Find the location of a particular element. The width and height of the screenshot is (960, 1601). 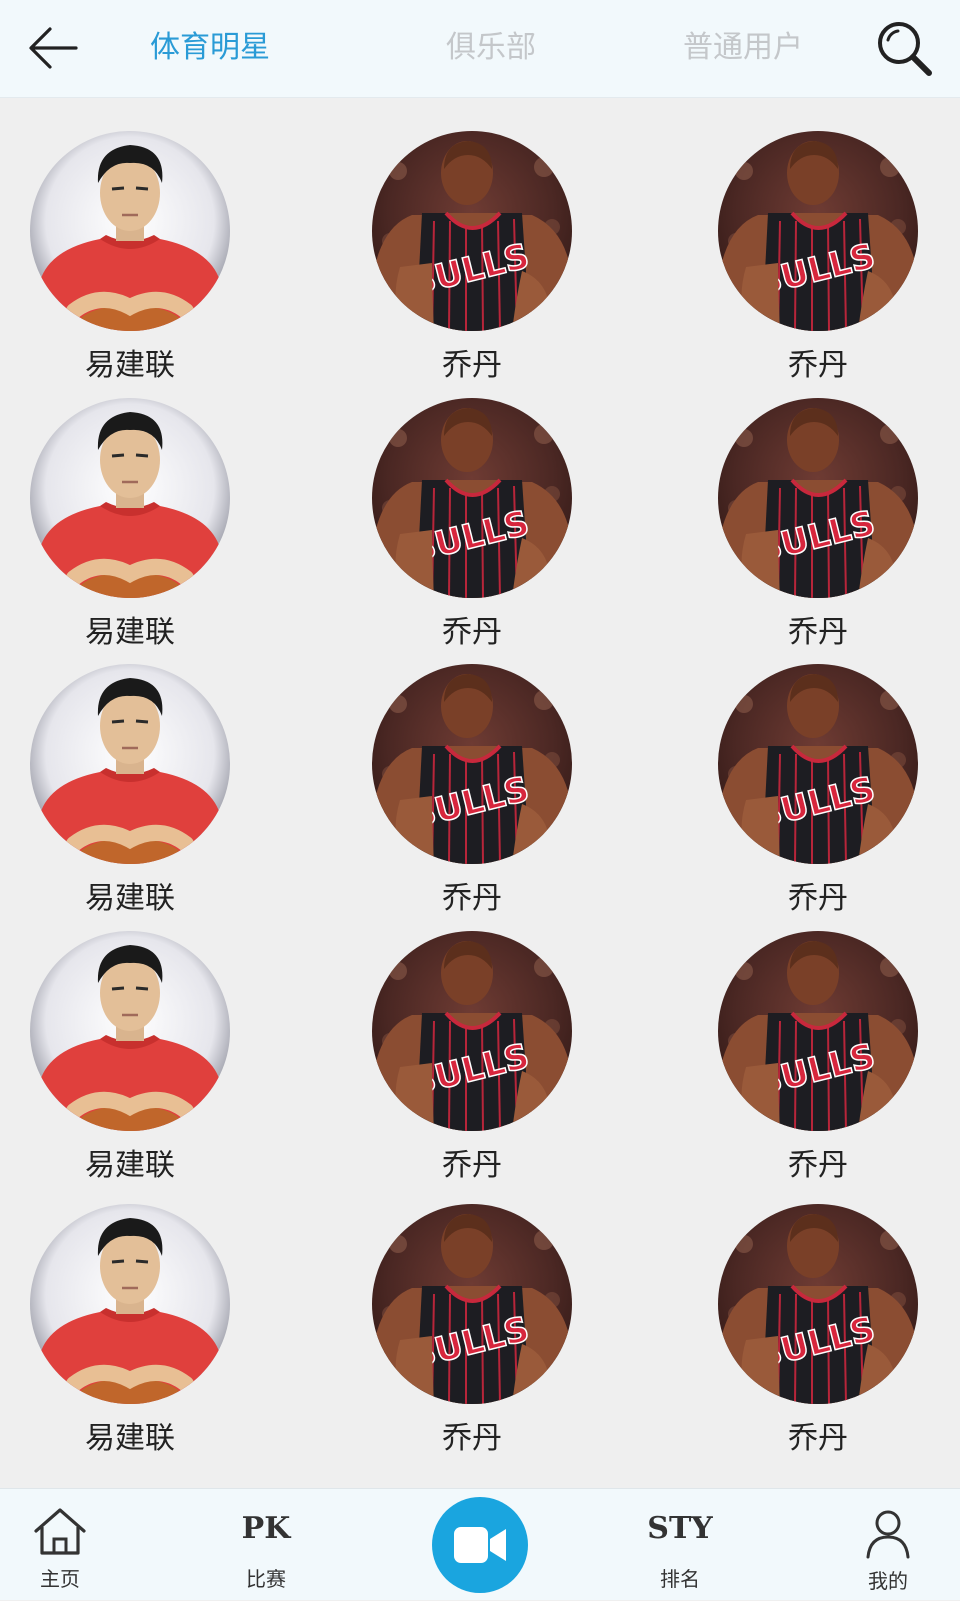

sty-mark: STY is located at coordinates (680, 1528).